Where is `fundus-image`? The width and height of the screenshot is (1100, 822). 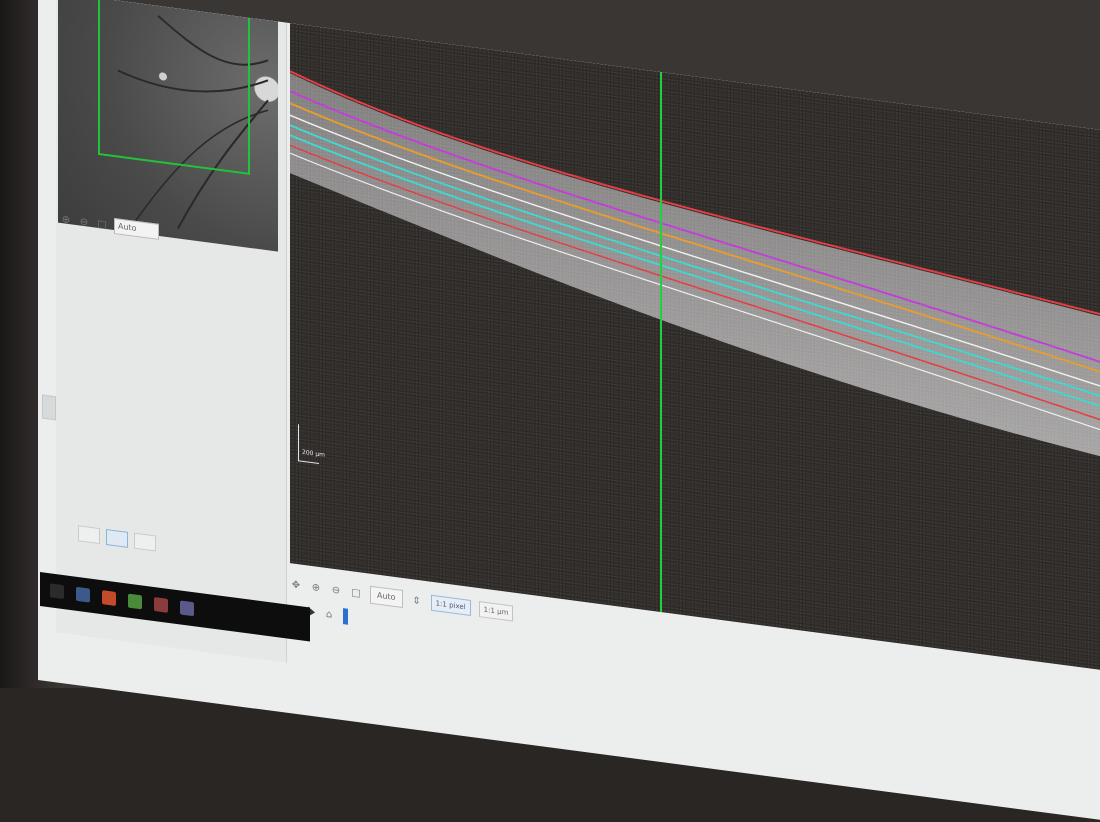
fundus-image is located at coordinates (168, 126).